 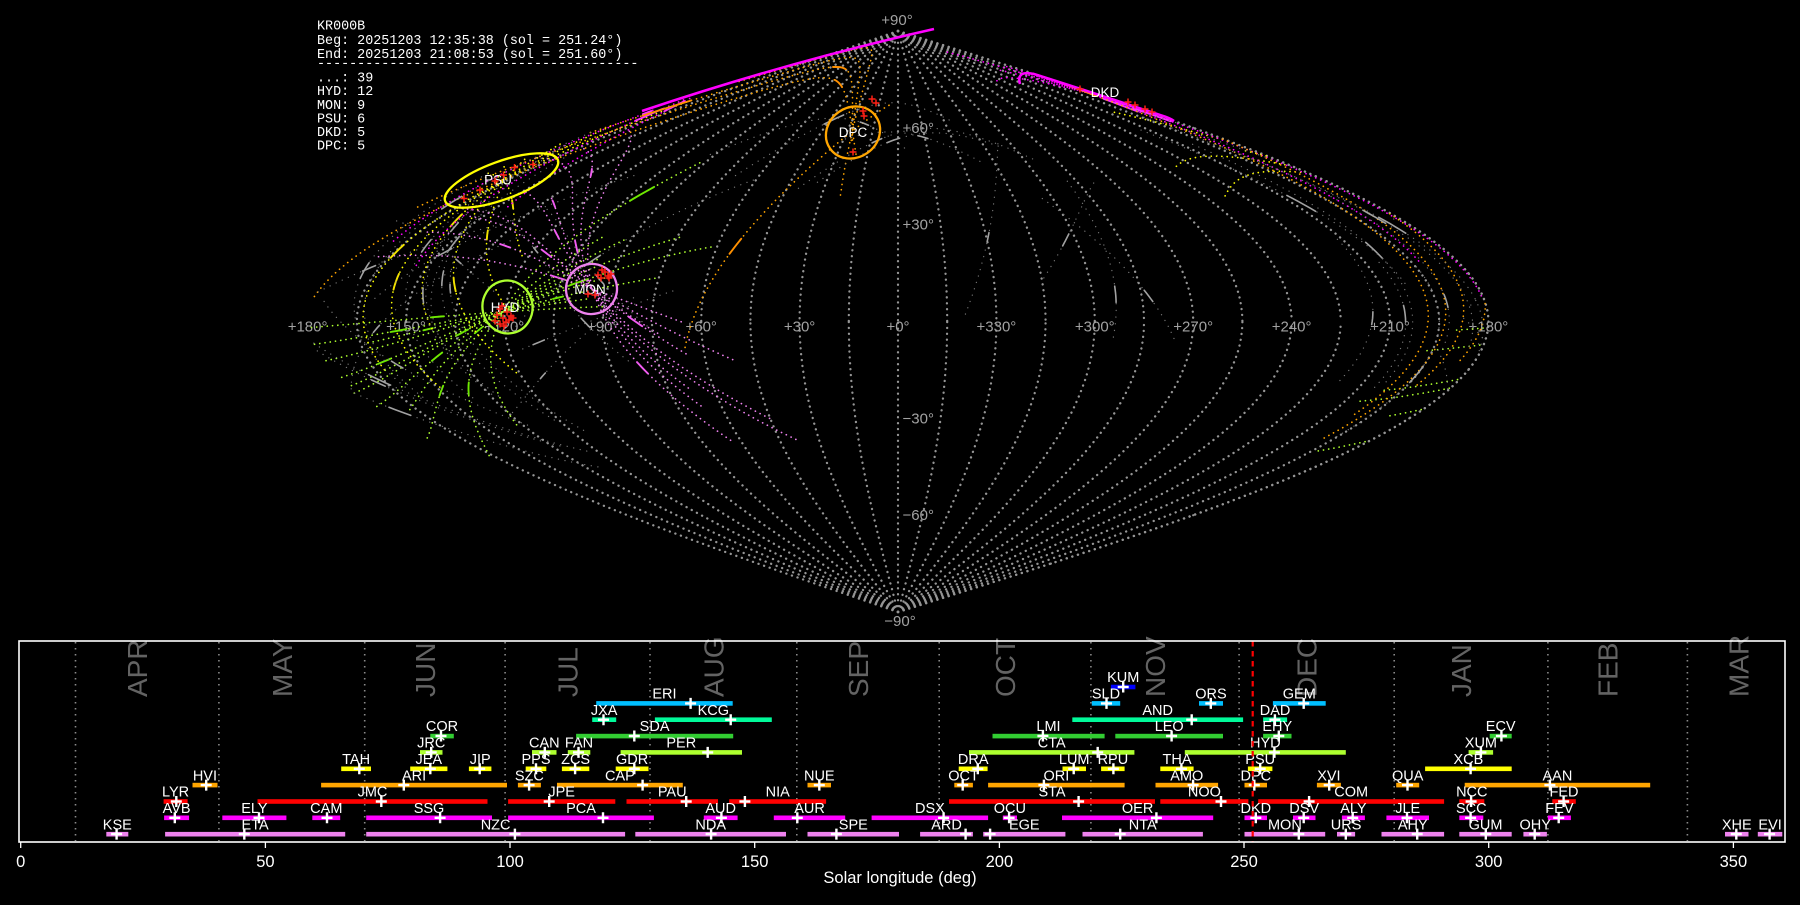 I want to click on svg-text: JMC, so click(x=373, y=793).